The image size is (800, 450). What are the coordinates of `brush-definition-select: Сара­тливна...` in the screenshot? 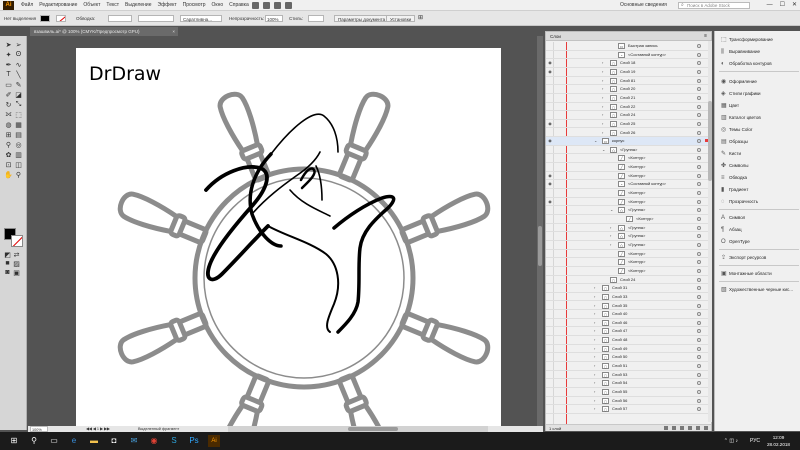 It's located at (201, 18).